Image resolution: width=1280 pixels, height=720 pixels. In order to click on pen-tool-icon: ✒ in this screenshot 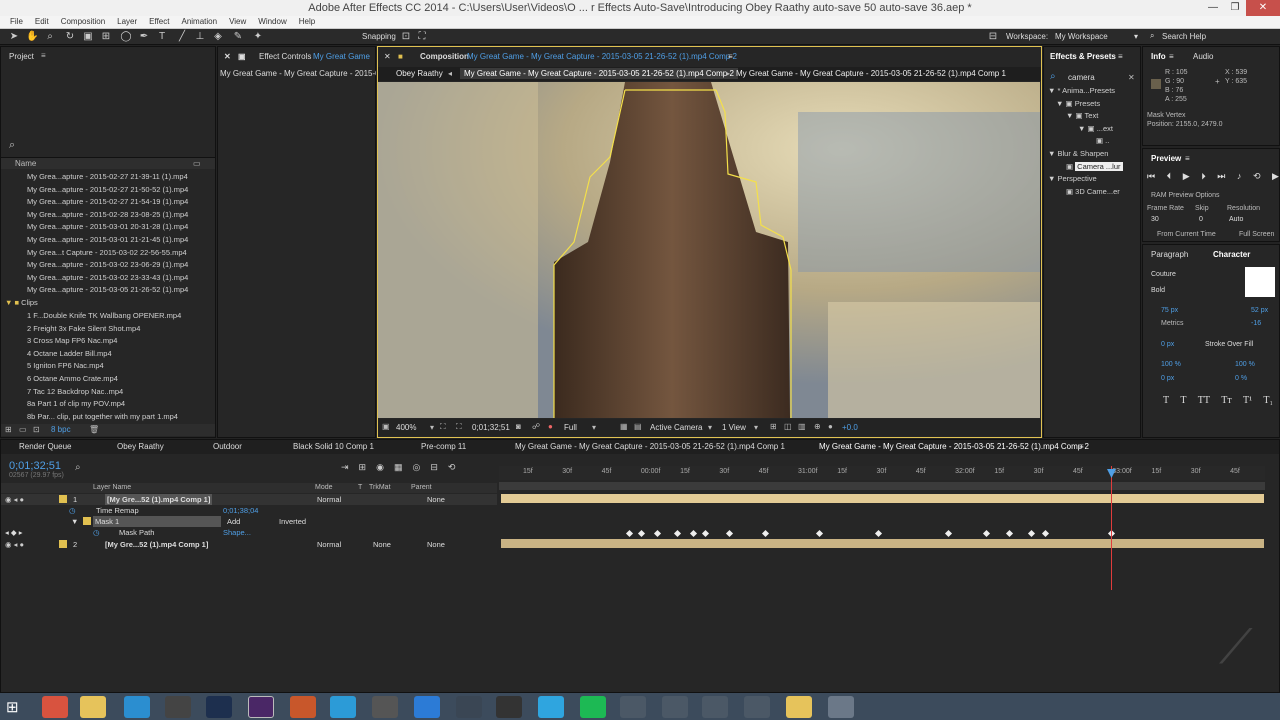, I will do `click(144, 37)`.